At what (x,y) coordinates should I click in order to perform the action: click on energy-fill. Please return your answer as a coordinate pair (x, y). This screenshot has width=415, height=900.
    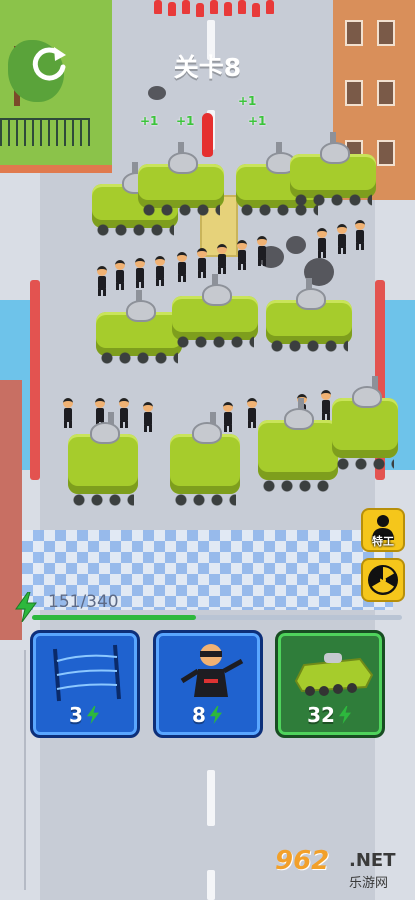
    Looking at the image, I should click on (114, 617).